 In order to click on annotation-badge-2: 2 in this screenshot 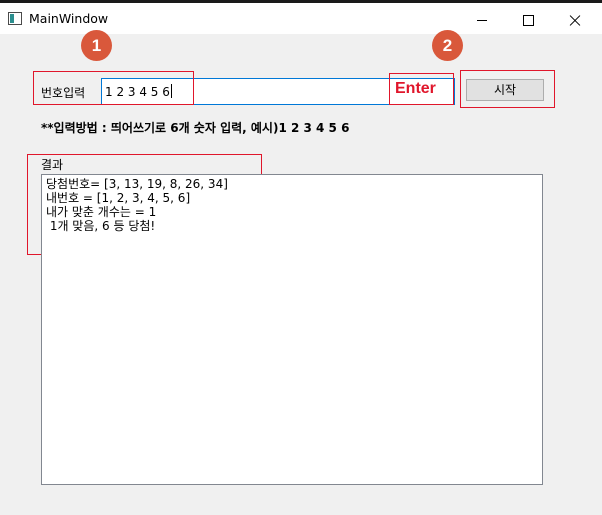, I will do `click(447, 45)`.